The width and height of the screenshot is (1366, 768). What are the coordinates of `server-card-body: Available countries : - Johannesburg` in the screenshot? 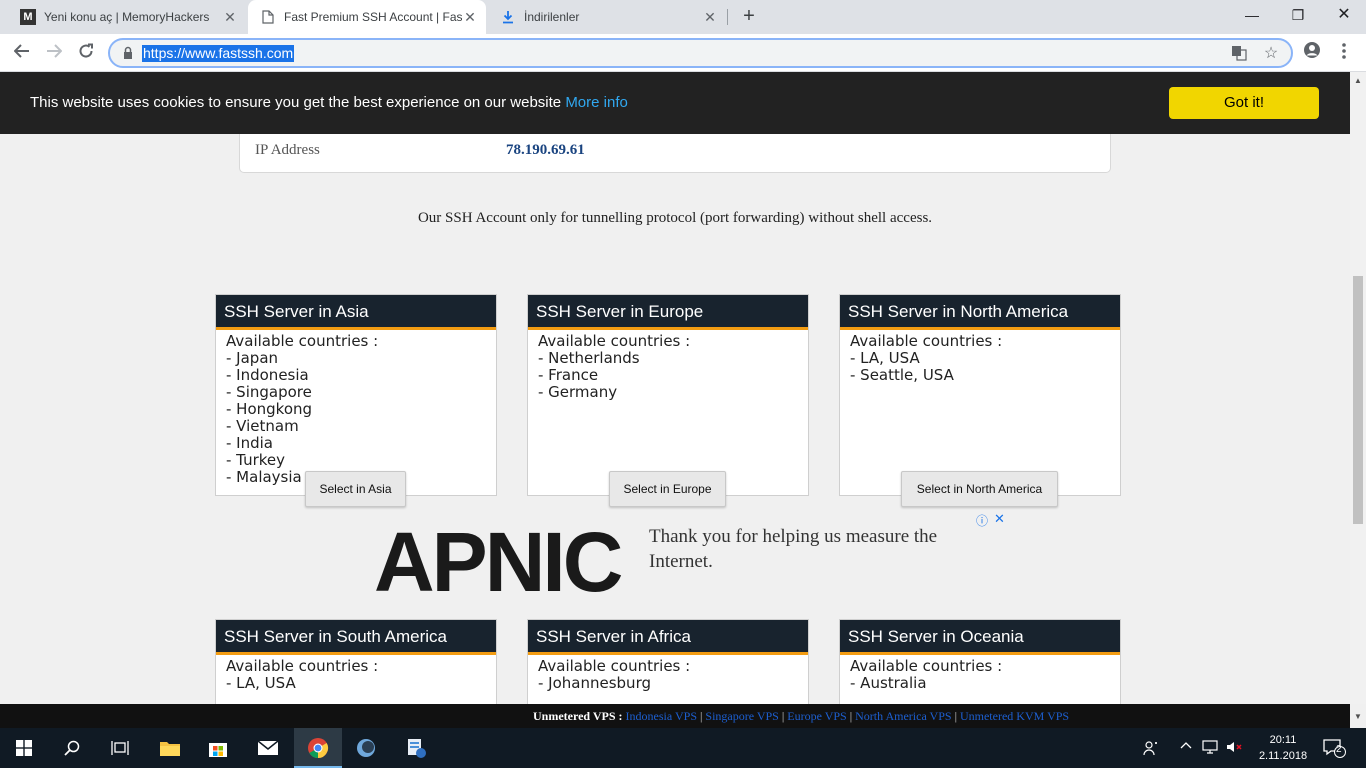 It's located at (668, 675).